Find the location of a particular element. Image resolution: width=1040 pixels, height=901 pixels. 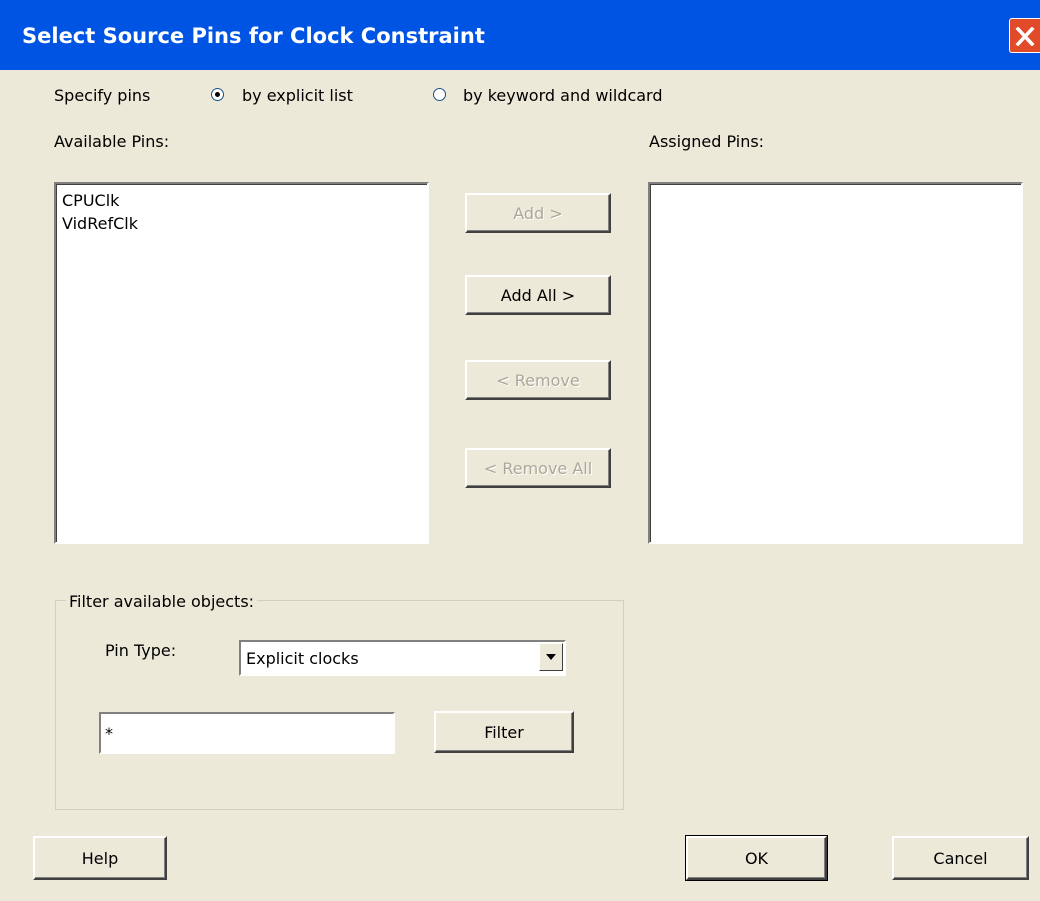

list-item: VidRefClk is located at coordinates (100, 223).